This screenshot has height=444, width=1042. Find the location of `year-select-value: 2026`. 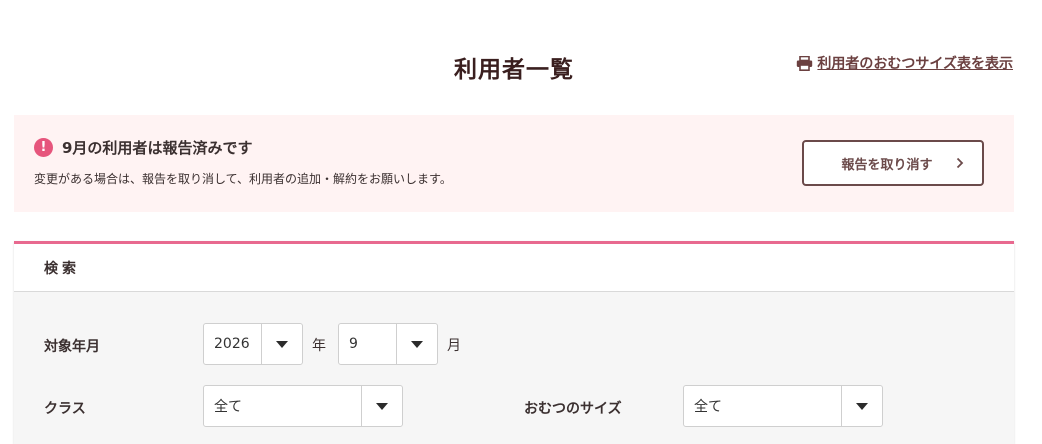

year-select-value: 2026 is located at coordinates (232, 344).